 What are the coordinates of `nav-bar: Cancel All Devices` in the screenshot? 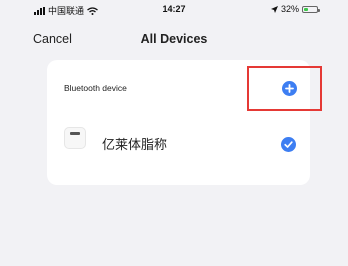 It's located at (174, 40).